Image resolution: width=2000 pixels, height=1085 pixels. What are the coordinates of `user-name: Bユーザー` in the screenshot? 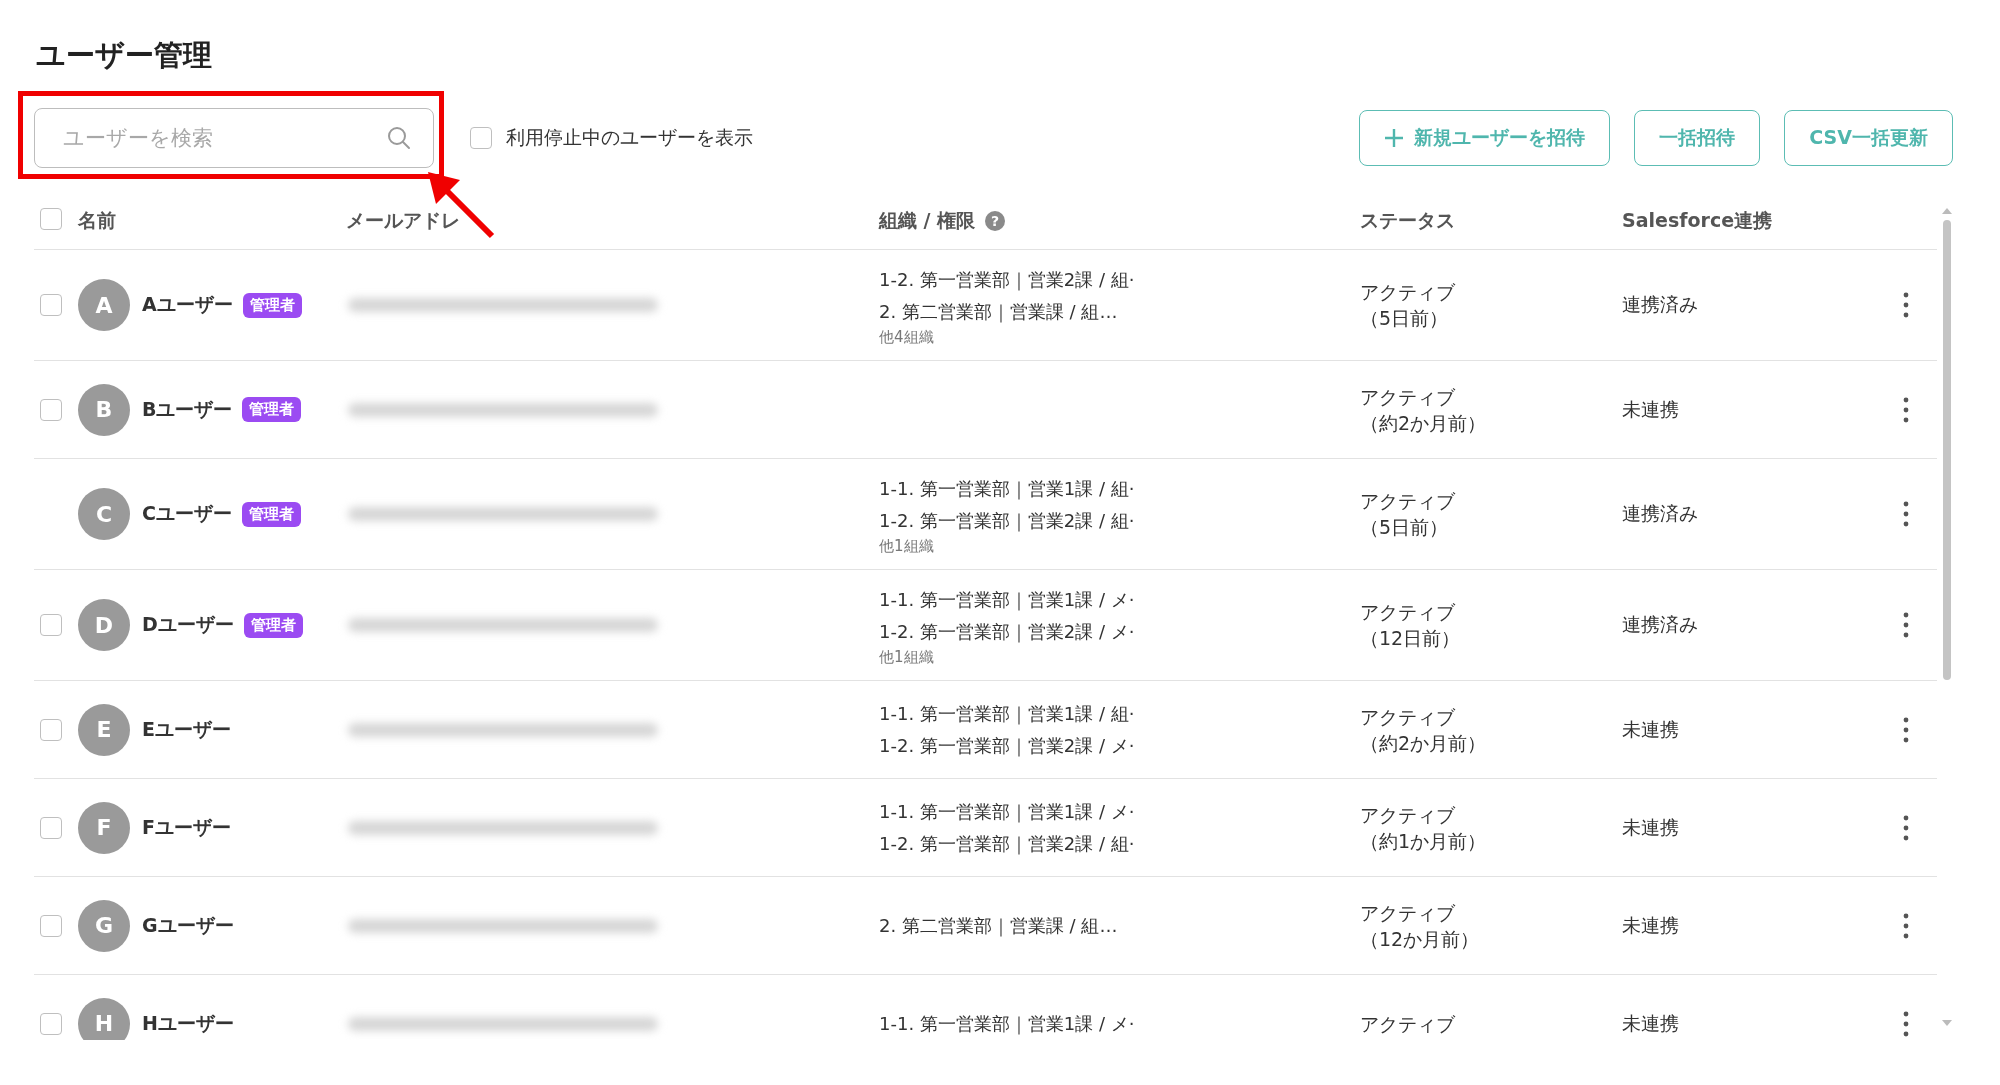 It's located at (187, 409).